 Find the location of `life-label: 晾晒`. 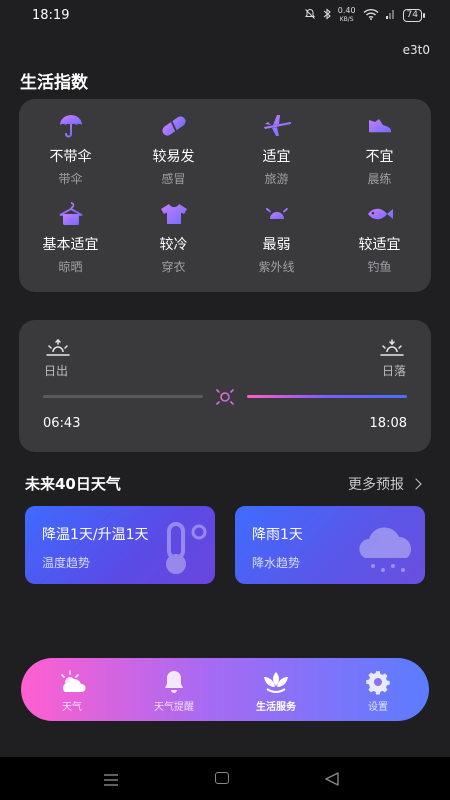

life-label: 晾晒 is located at coordinates (70, 267).